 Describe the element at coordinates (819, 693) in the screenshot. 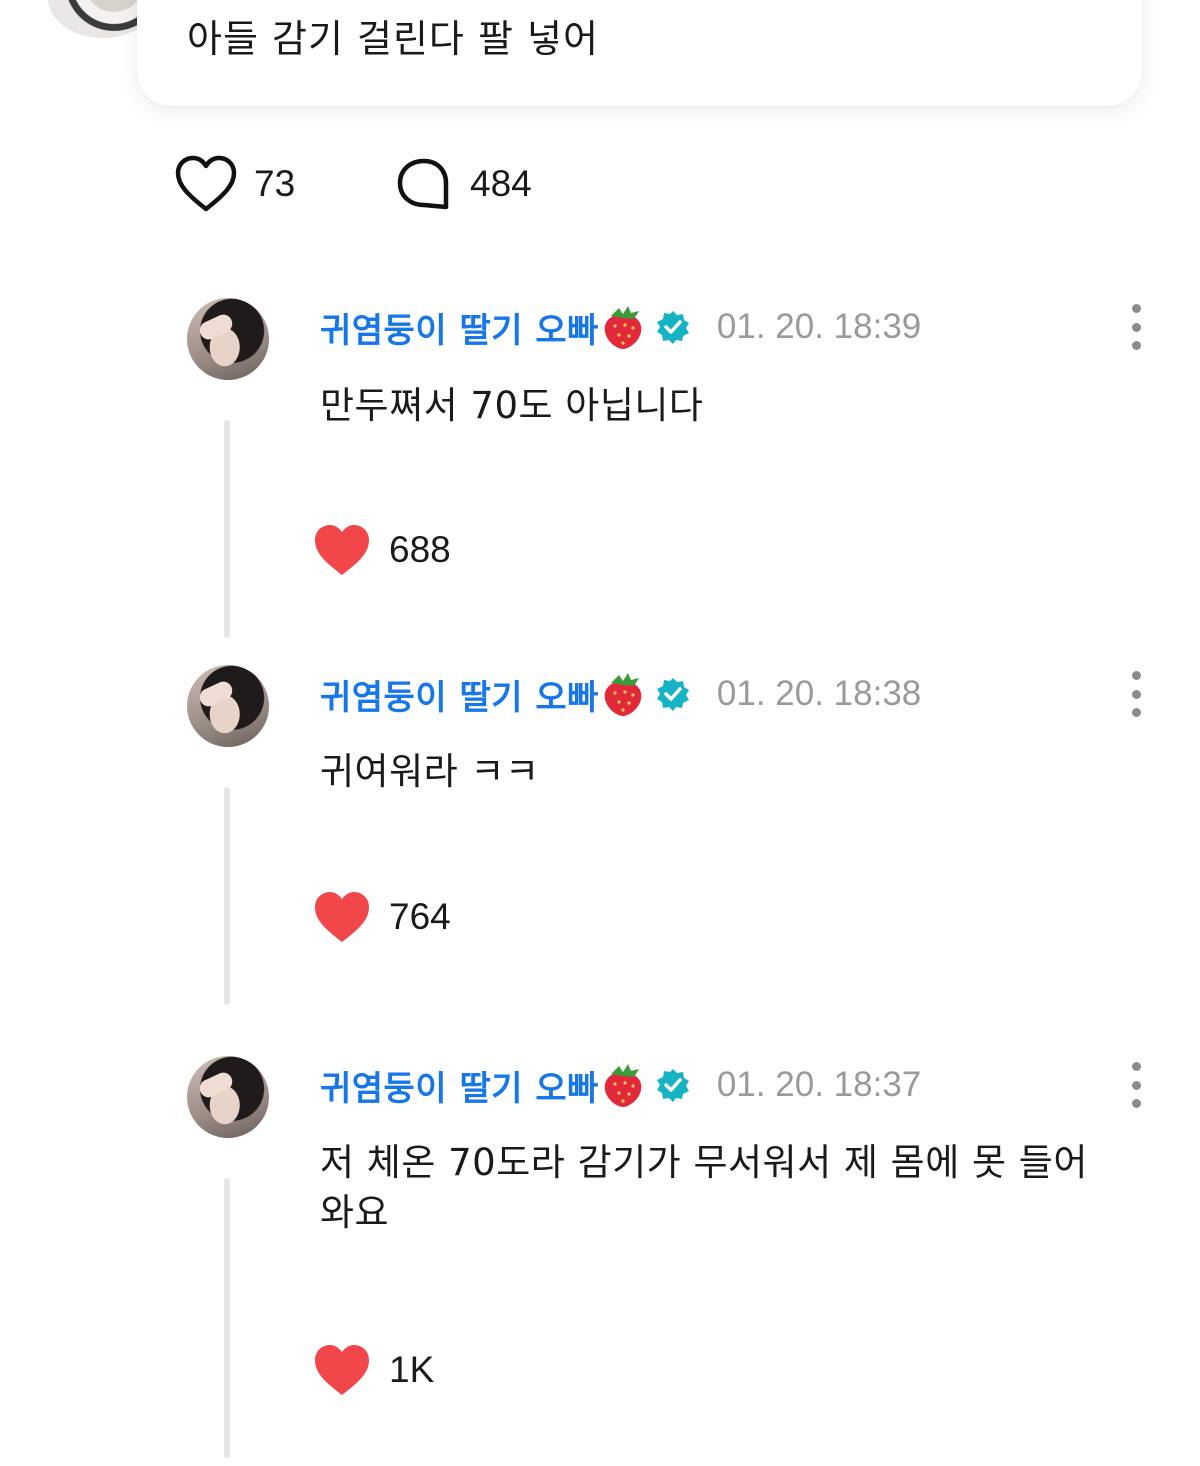

I see `timestamp: 01. 20. 18:38` at that location.